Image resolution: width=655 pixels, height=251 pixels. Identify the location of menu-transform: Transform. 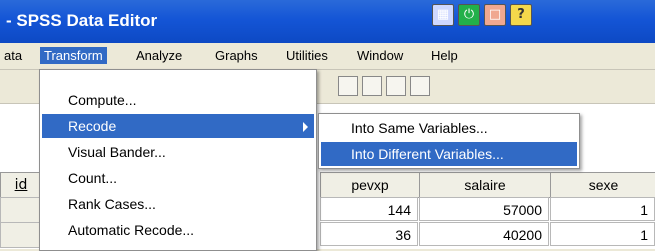
(73, 55).